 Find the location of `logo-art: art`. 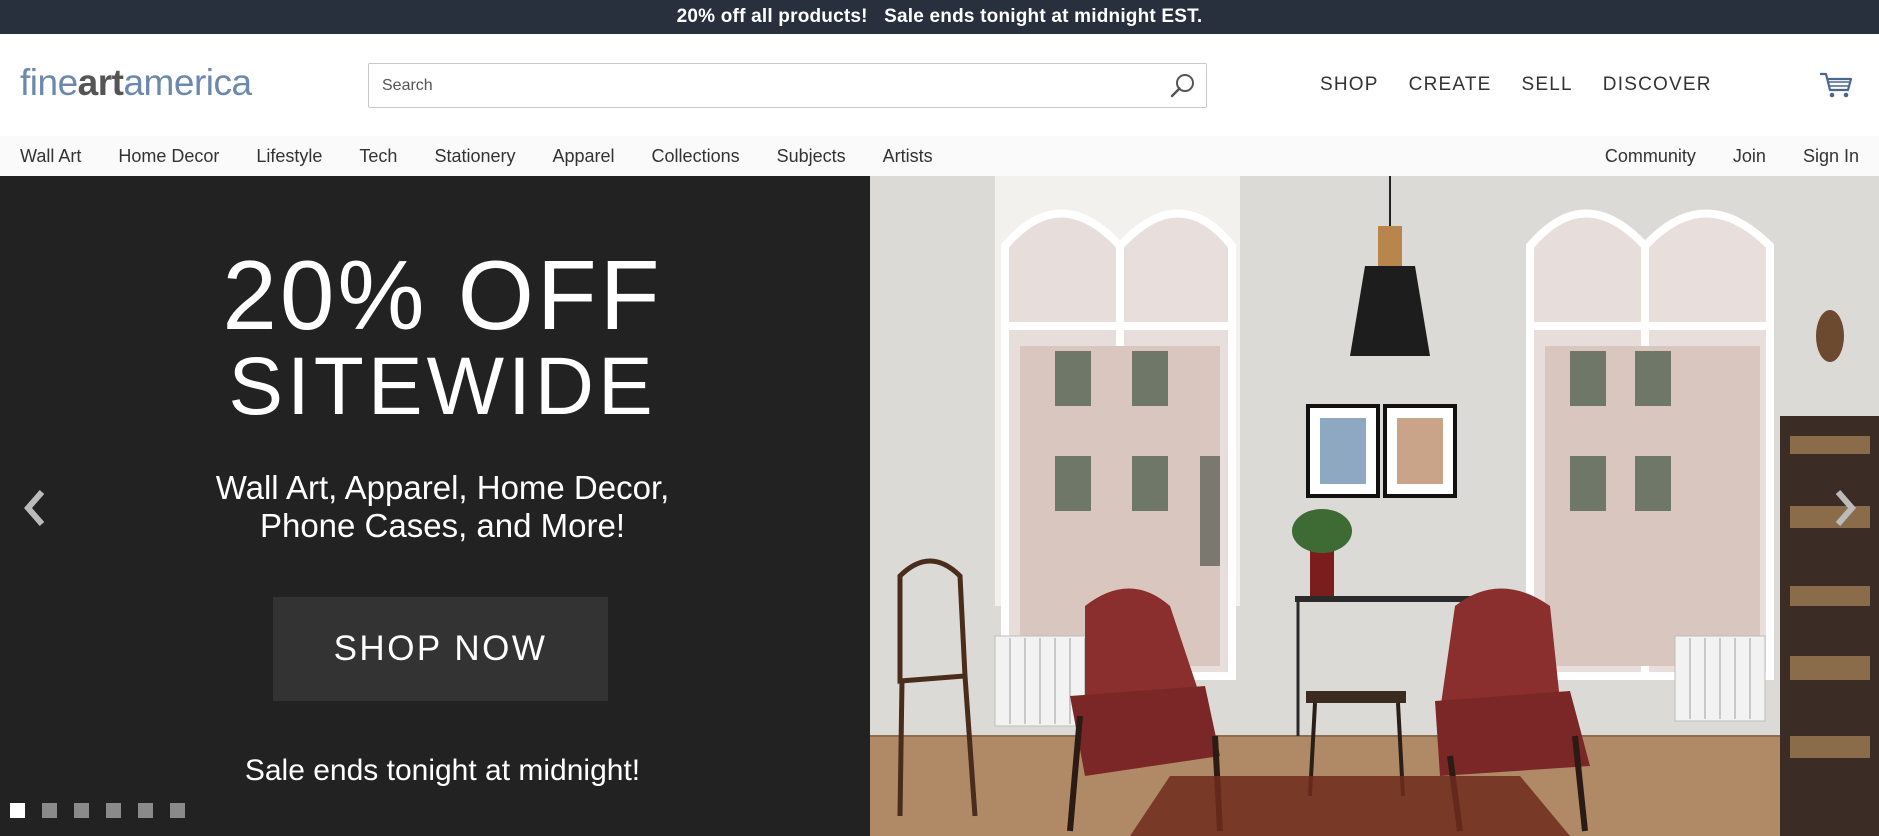

logo-art: art is located at coordinates (100, 82).